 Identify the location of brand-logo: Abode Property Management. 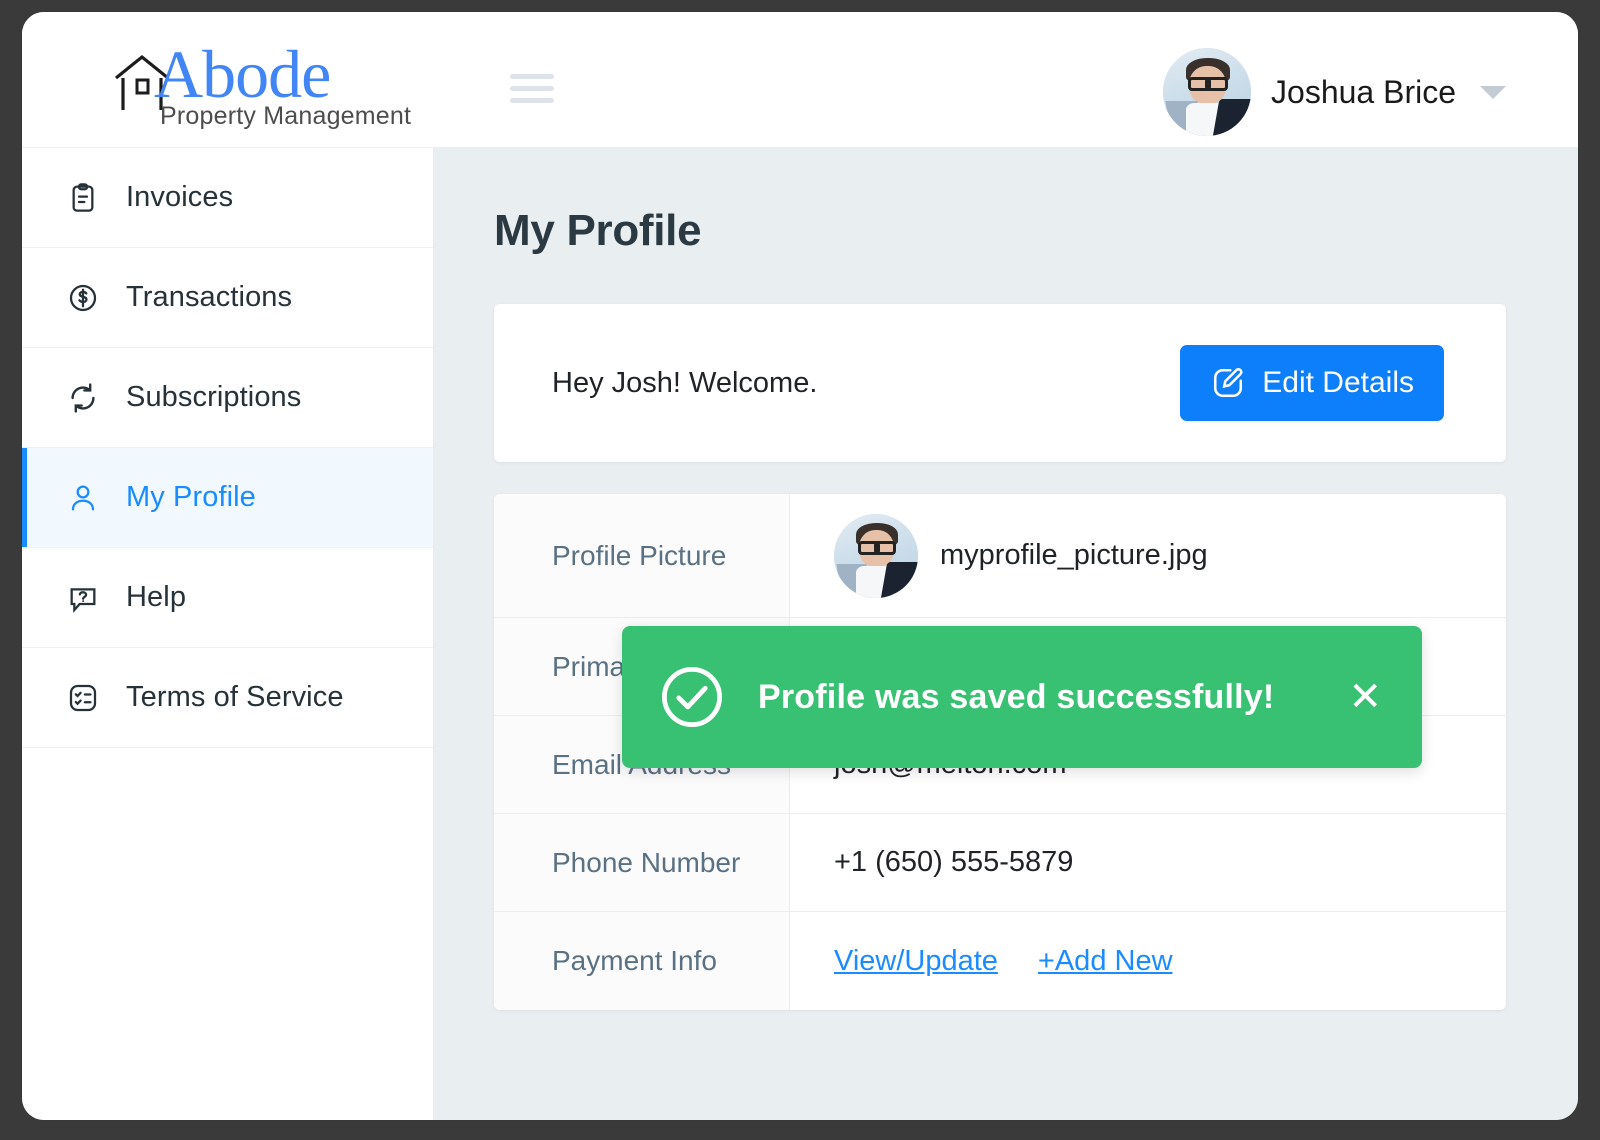
(257, 83).